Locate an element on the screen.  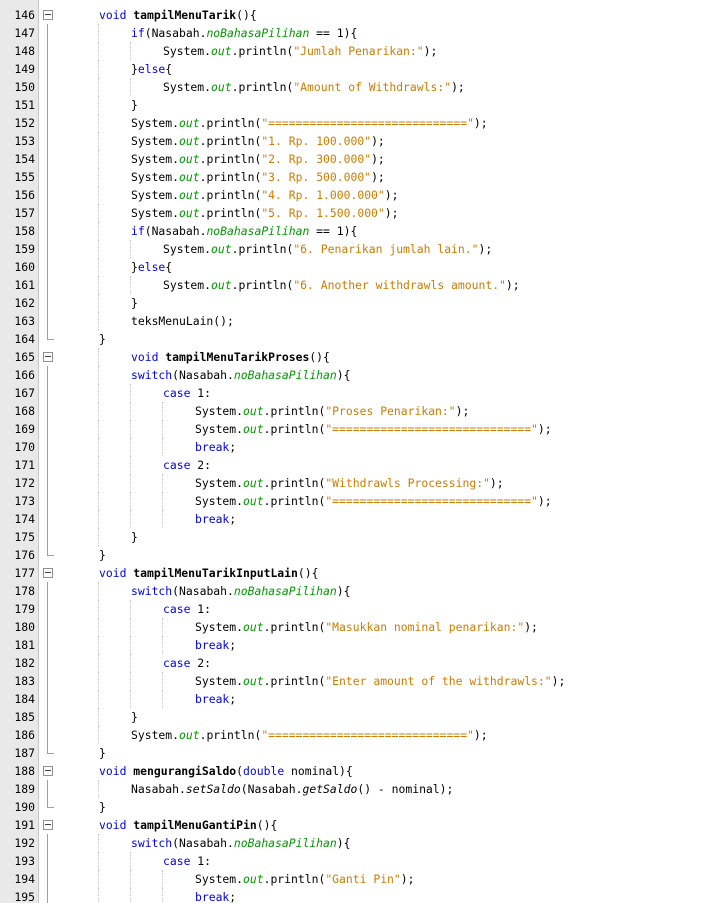
code-line: 181 break; is located at coordinates (354, 645).